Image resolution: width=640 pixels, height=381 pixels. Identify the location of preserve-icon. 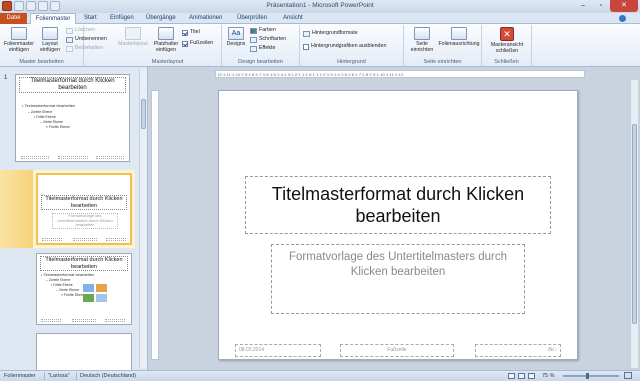
(69, 48).